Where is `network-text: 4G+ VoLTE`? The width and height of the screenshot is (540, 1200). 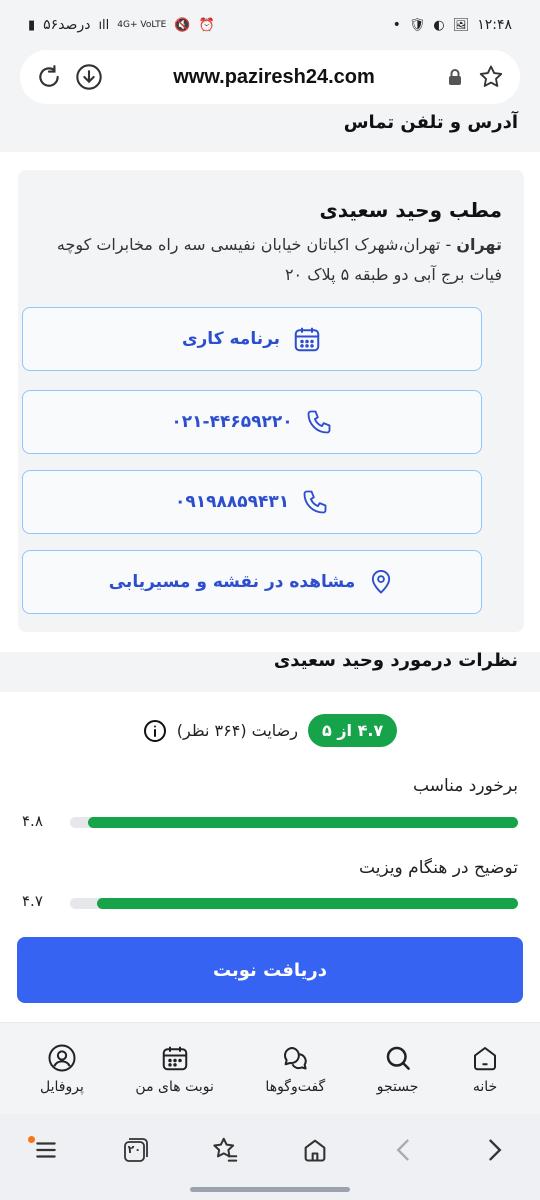 network-text: 4G+ VoLTE is located at coordinates (142, 25).